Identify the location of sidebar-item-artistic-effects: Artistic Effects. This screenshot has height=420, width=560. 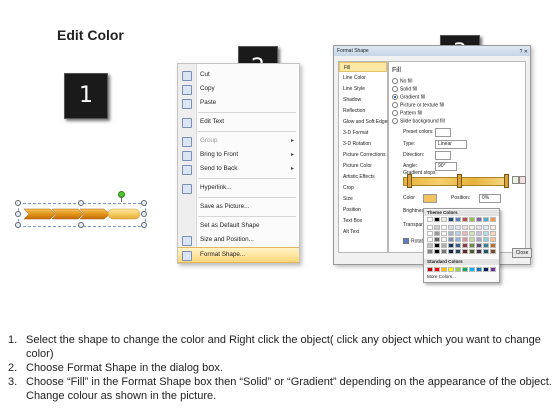
(363, 177).